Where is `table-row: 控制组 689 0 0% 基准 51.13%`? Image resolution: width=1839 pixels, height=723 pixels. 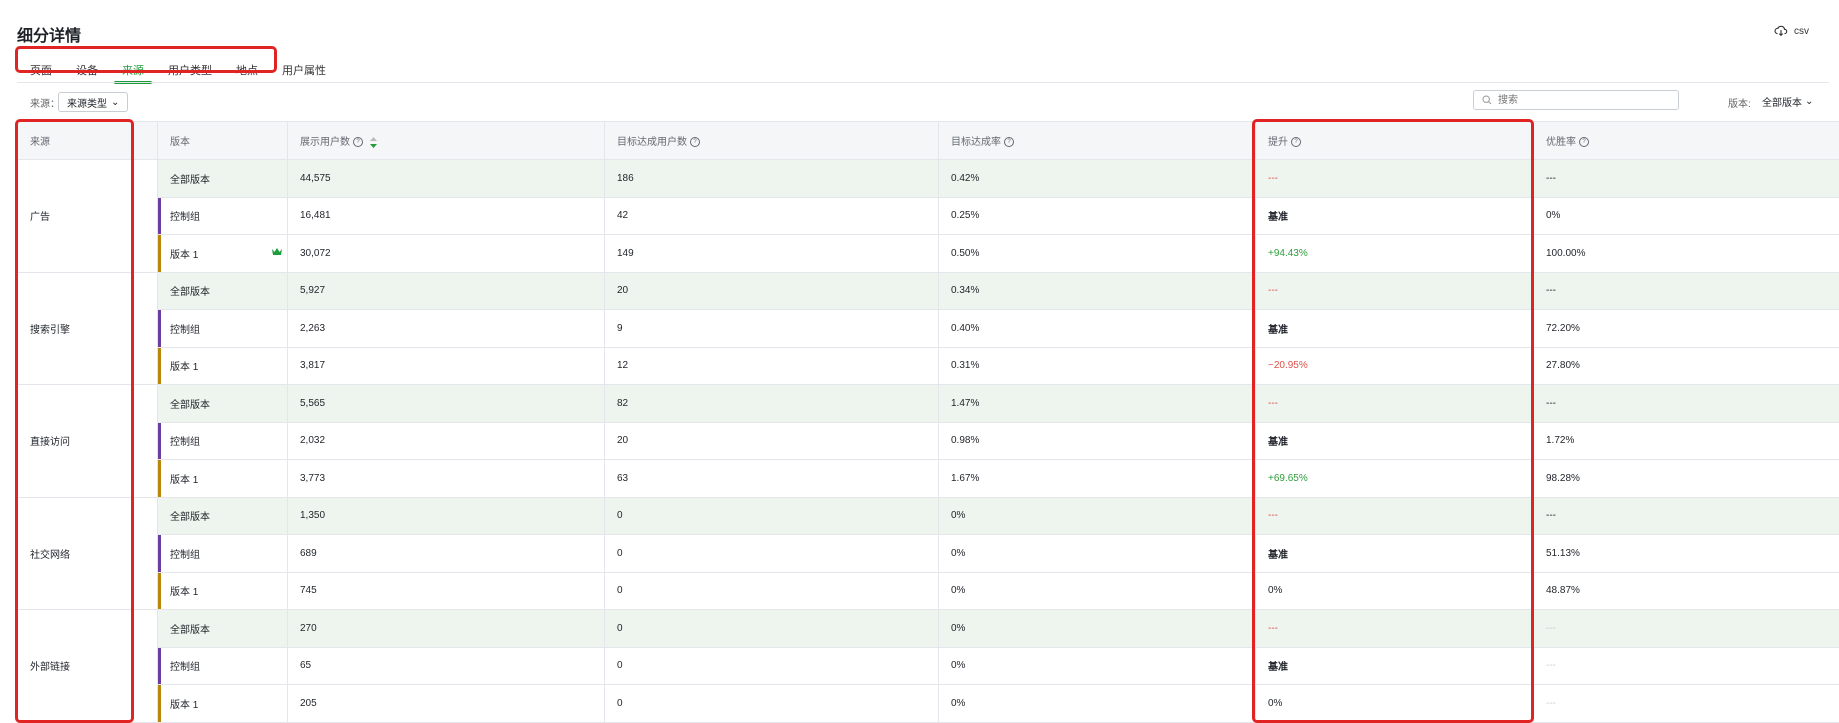 table-row: 控制组 689 0 0% 基准 51.13% is located at coordinates (928, 553).